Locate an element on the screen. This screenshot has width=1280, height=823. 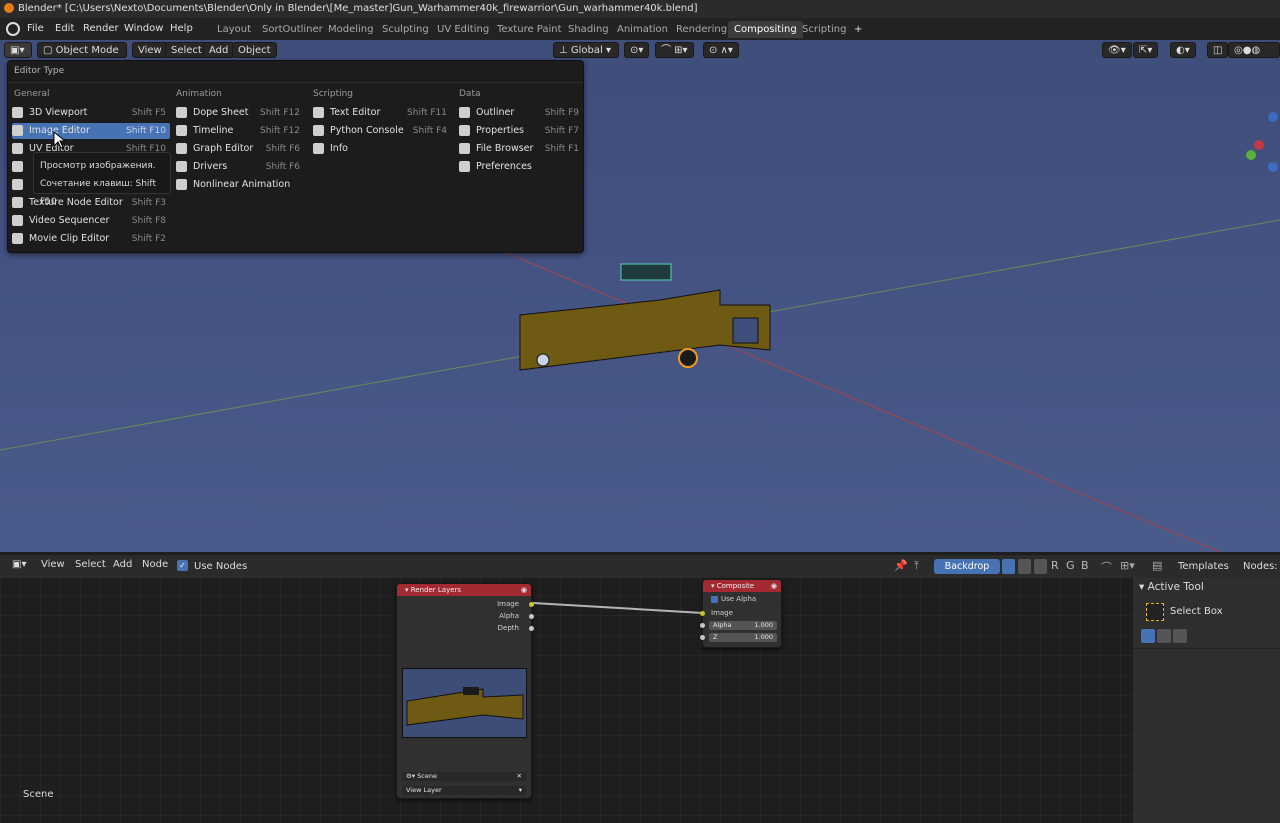
menu-item-movie-clip-editor: Movie Clip Editor Shift F2 is located at coordinates (91, 239).